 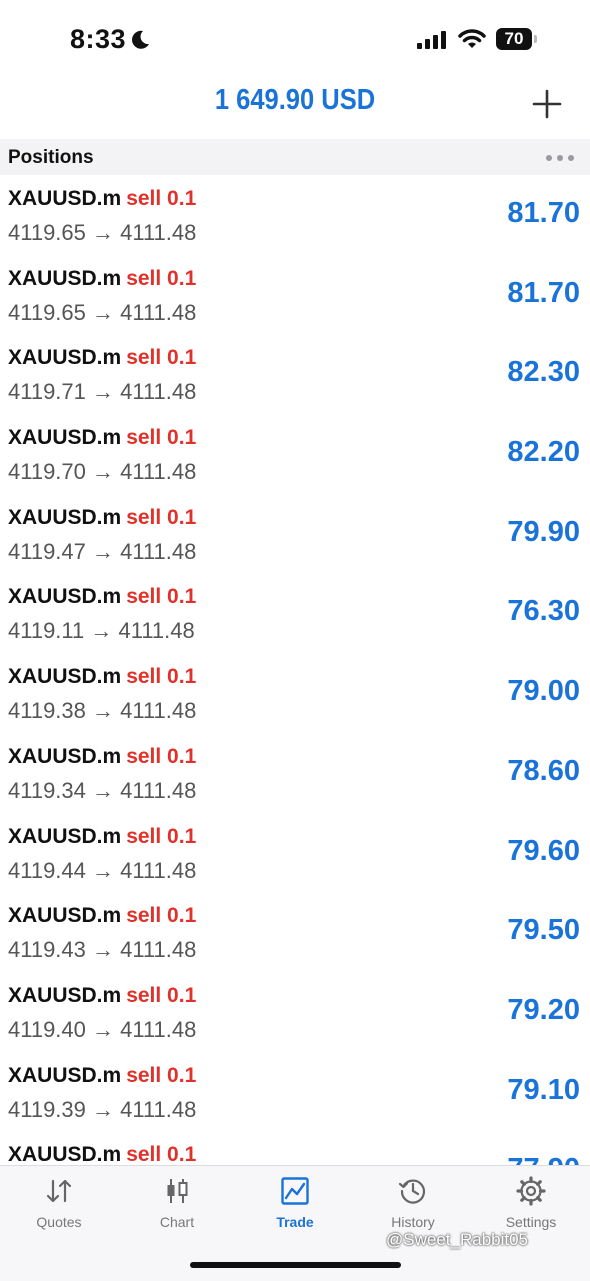 I want to click on plus-icon, so click(x=547, y=104).